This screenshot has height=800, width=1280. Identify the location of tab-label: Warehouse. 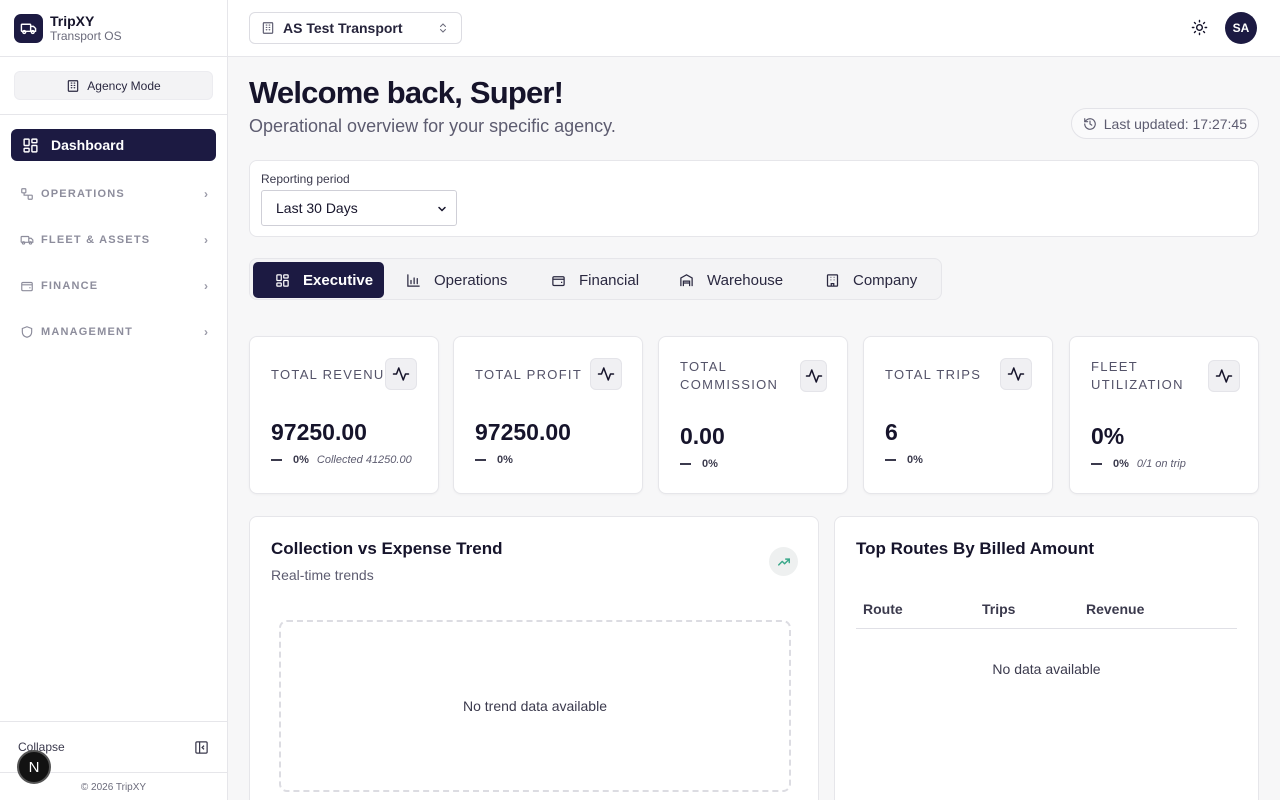
(745, 280).